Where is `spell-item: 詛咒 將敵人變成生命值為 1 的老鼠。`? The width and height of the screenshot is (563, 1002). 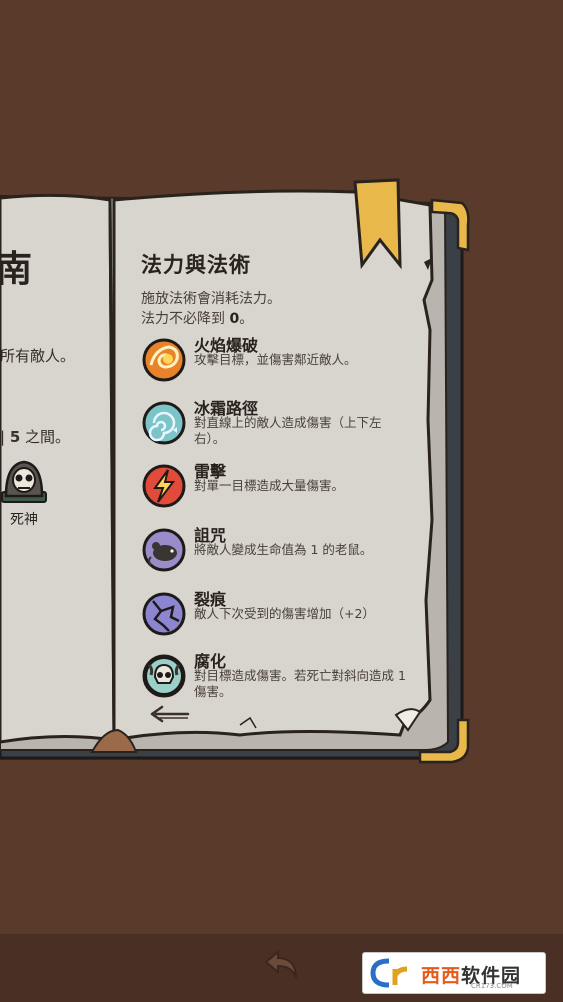
spell-item: 詛咒 將敵人變成生命值為 1 的老鼠。 is located at coordinates (281, 551).